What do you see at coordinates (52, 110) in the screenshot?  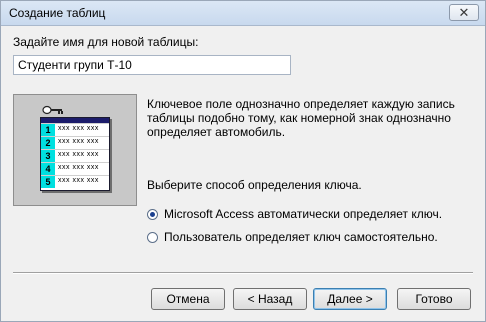 I see `key-icon` at bounding box center [52, 110].